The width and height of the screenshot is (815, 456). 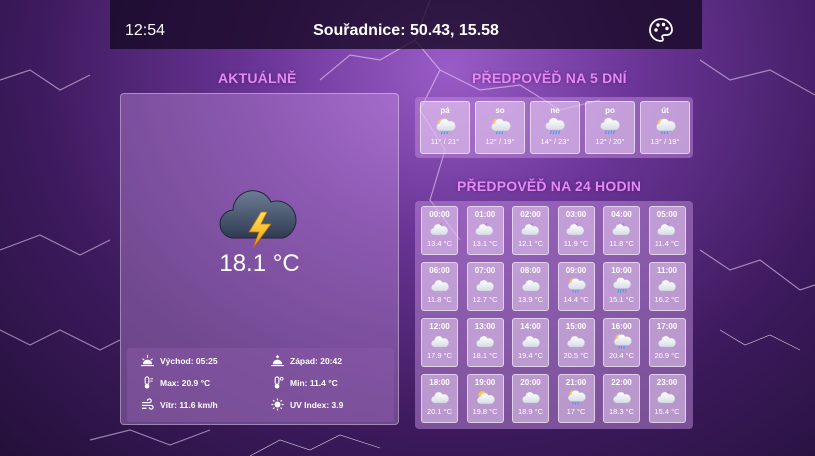 I want to click on hour-temp: 13.4 °C, so click(x=439, y=243).